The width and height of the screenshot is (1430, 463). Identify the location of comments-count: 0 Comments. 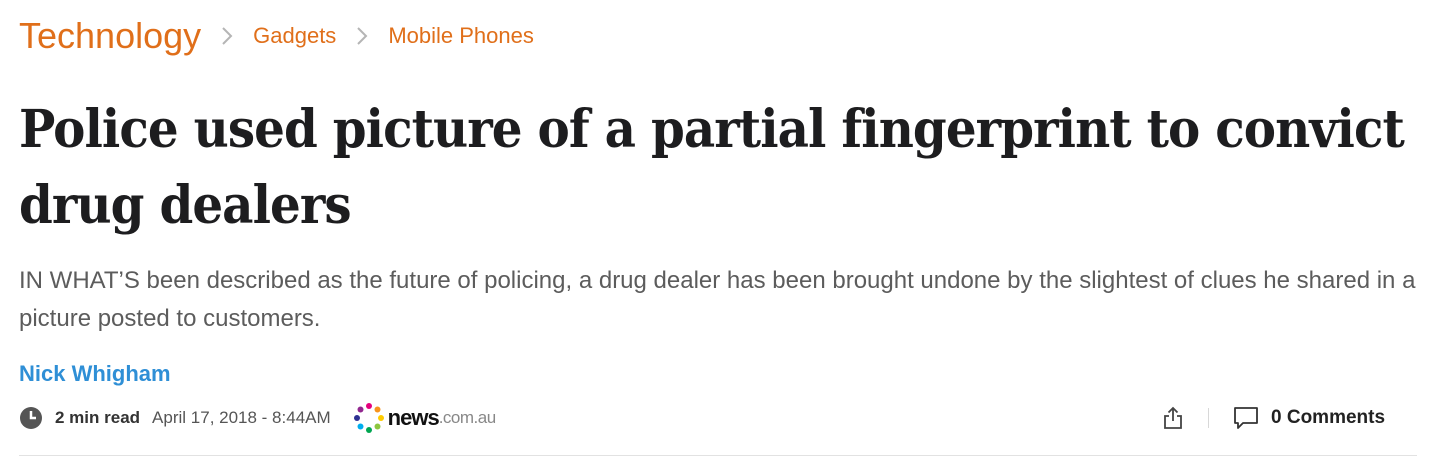
(1328, 417).